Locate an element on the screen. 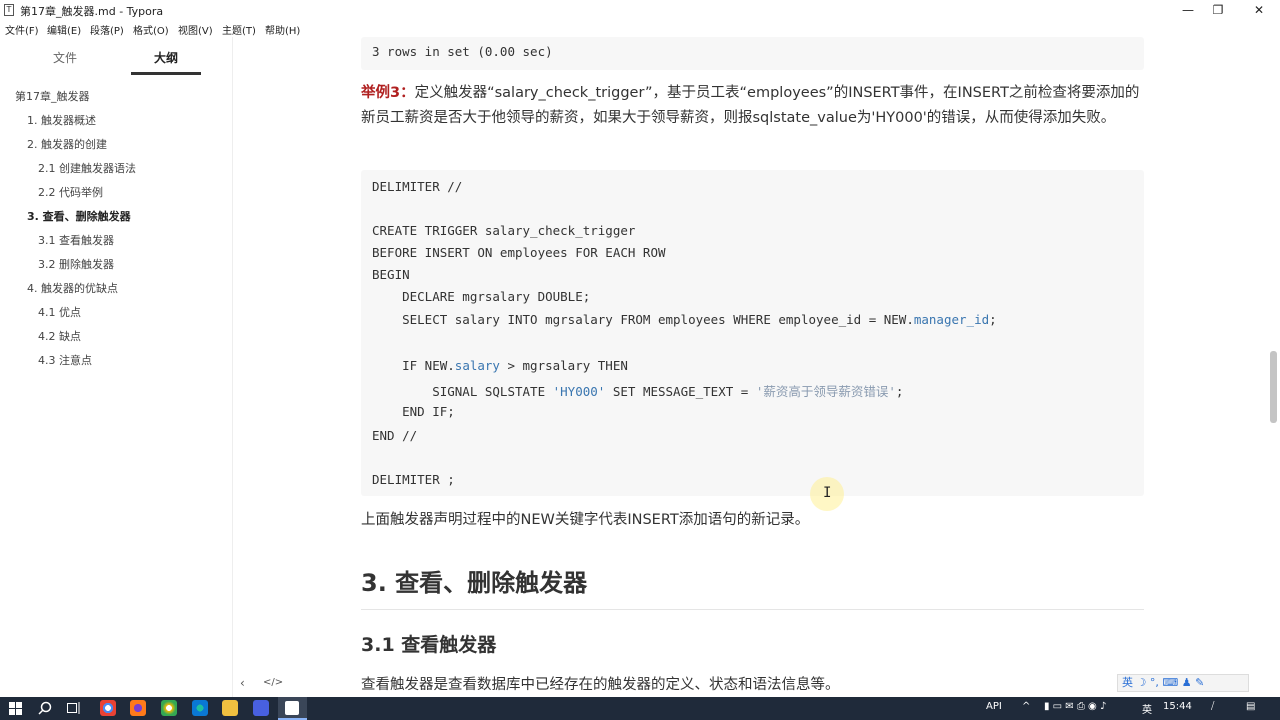  api-label: API is located at coordinates (994, 706).